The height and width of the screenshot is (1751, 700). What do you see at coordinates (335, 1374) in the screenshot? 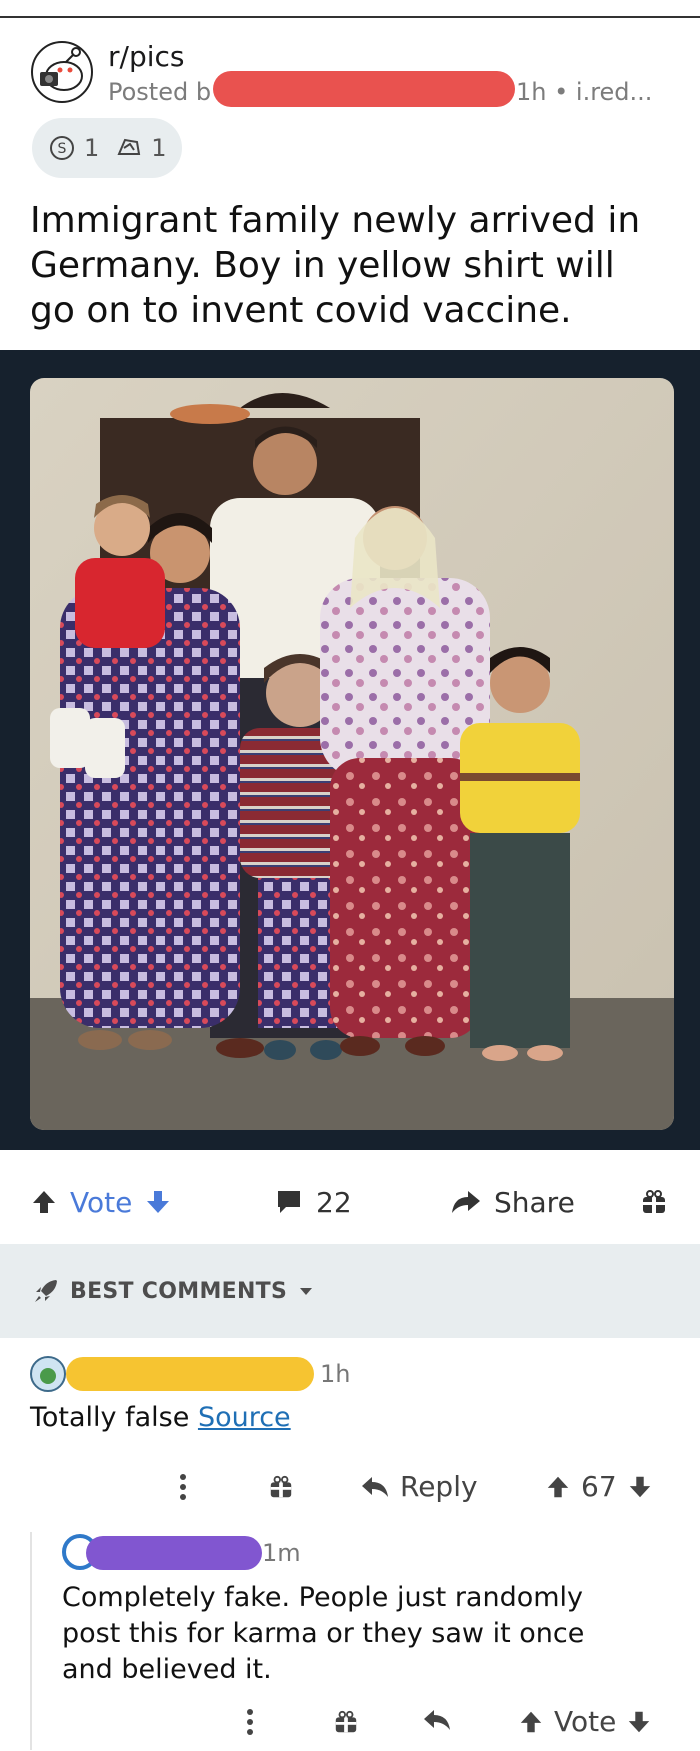
I see `comment-time: 1h` at bounding box center [335, 1374].